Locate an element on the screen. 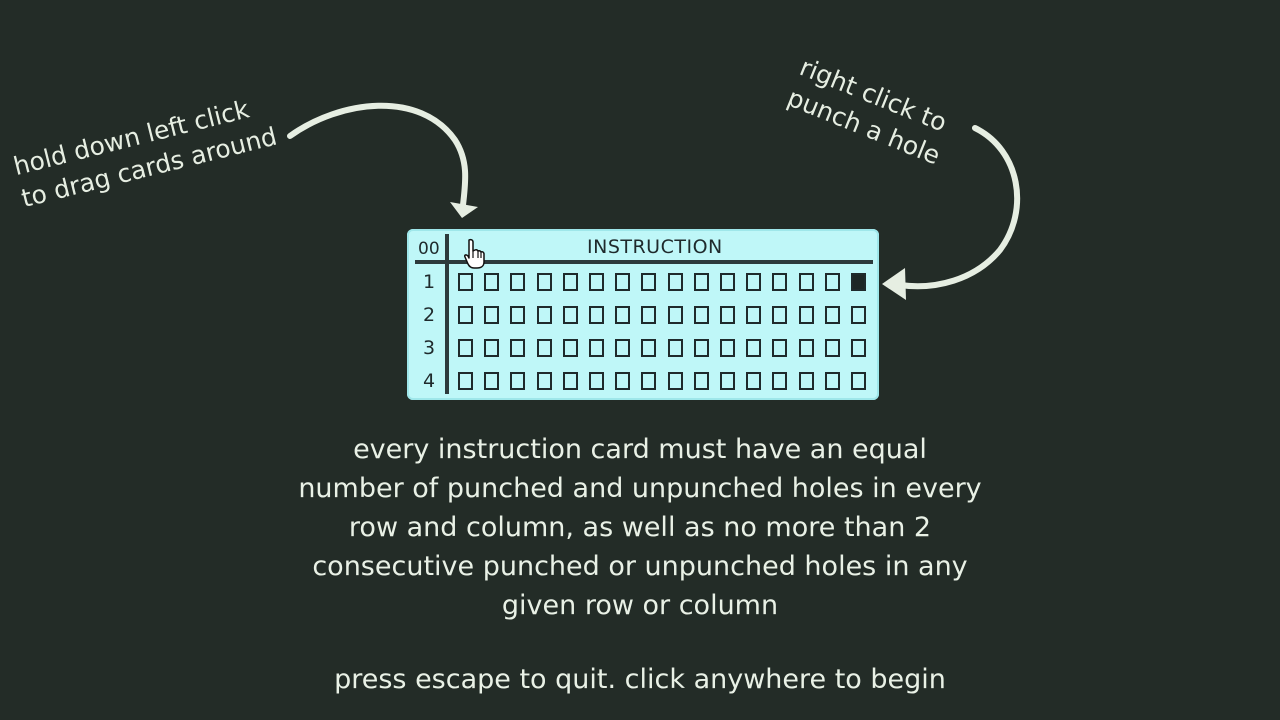 The width and height of the screenshot is (1280, 720). row-label-4: 4 is located at coordinates (429, 381).